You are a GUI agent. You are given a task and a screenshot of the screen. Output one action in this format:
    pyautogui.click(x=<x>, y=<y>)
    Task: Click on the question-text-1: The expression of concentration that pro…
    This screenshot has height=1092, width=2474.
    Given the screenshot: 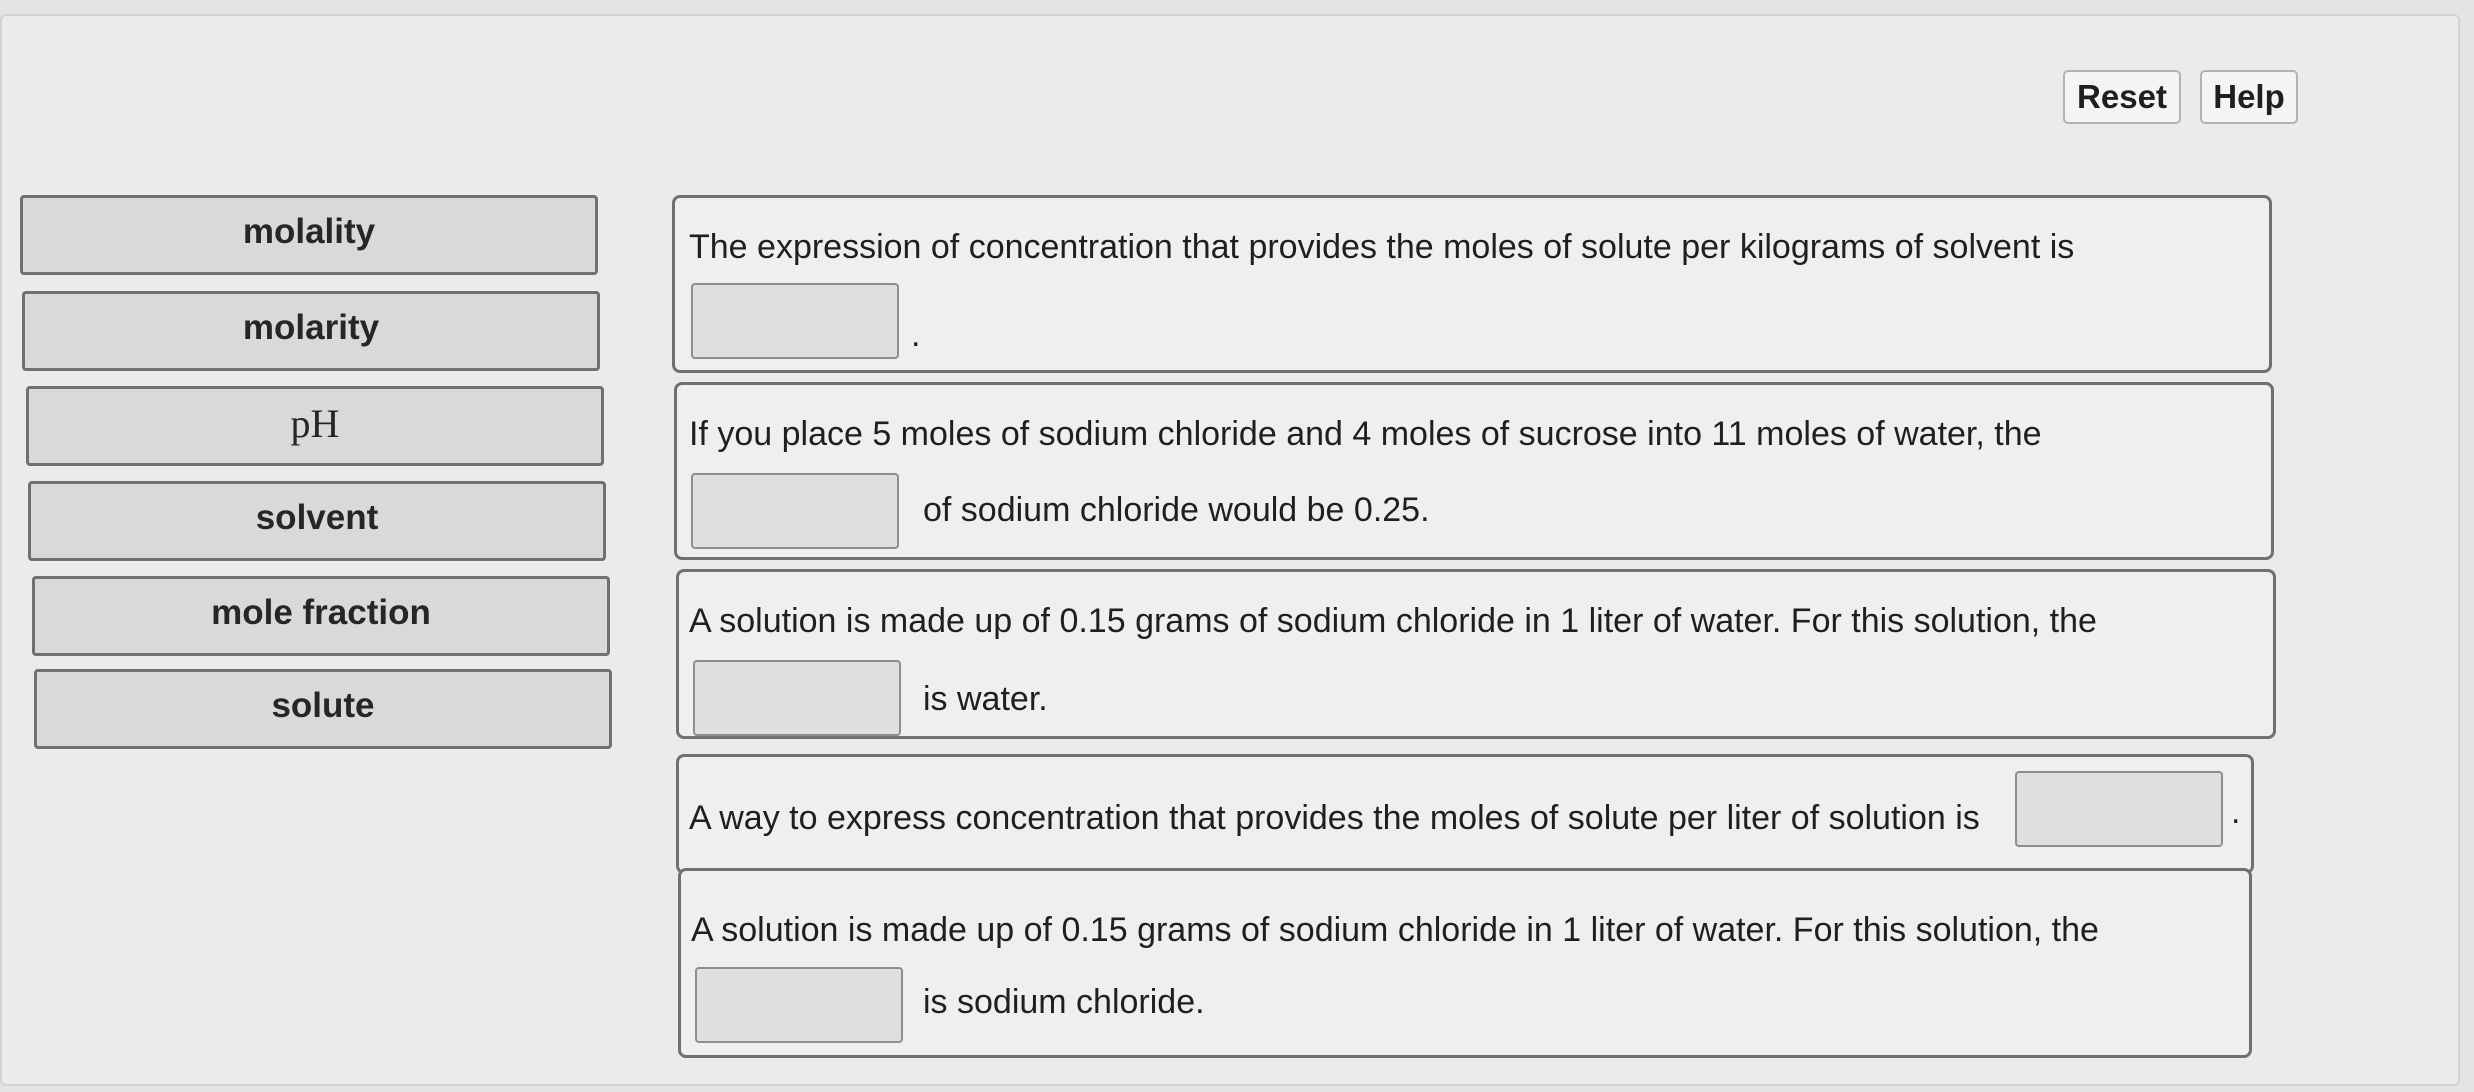 What is the action you would take?
    pyautogui.click(x=1382, y=247)
    